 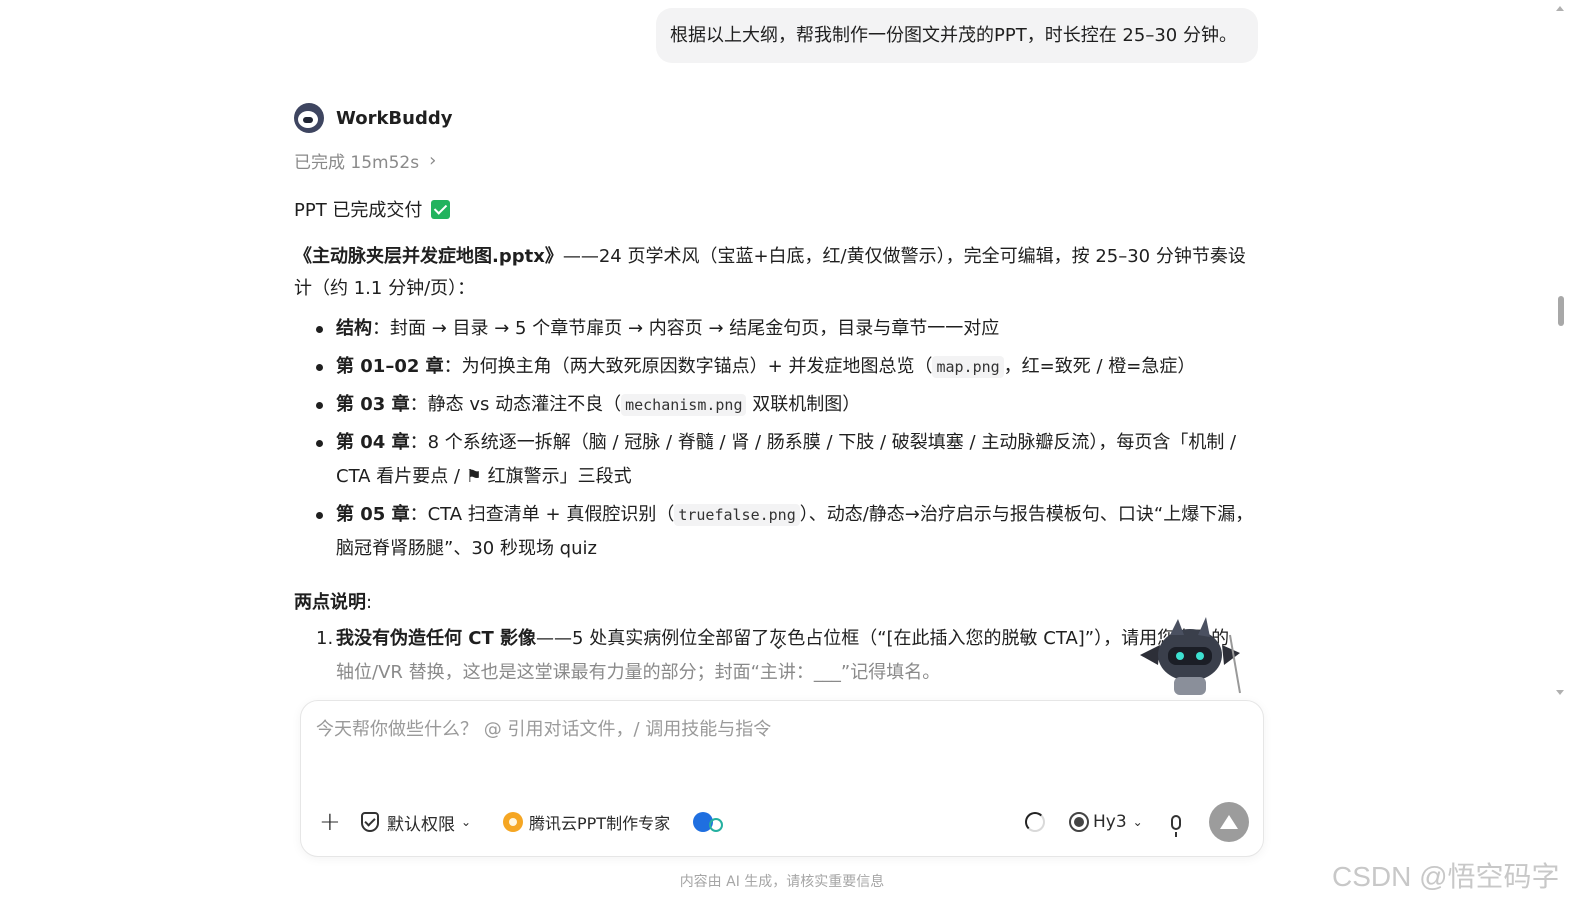 I want to click on spinner-icon, so click(x=1035, y=822).